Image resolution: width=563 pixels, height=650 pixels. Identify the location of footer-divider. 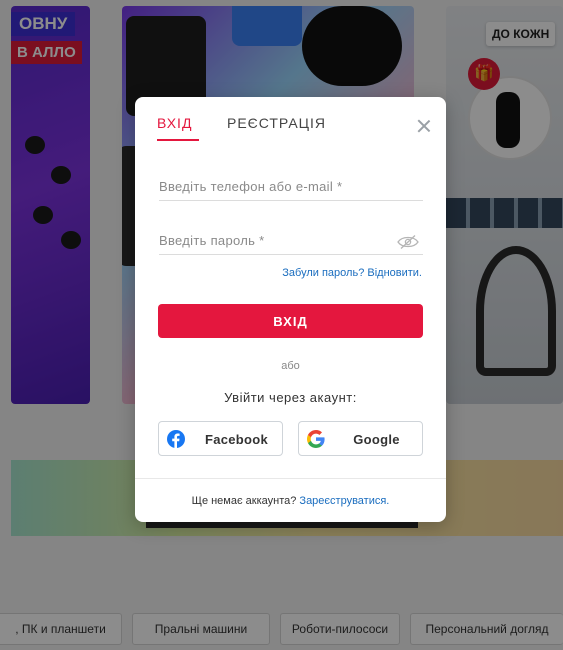
(290, 478).